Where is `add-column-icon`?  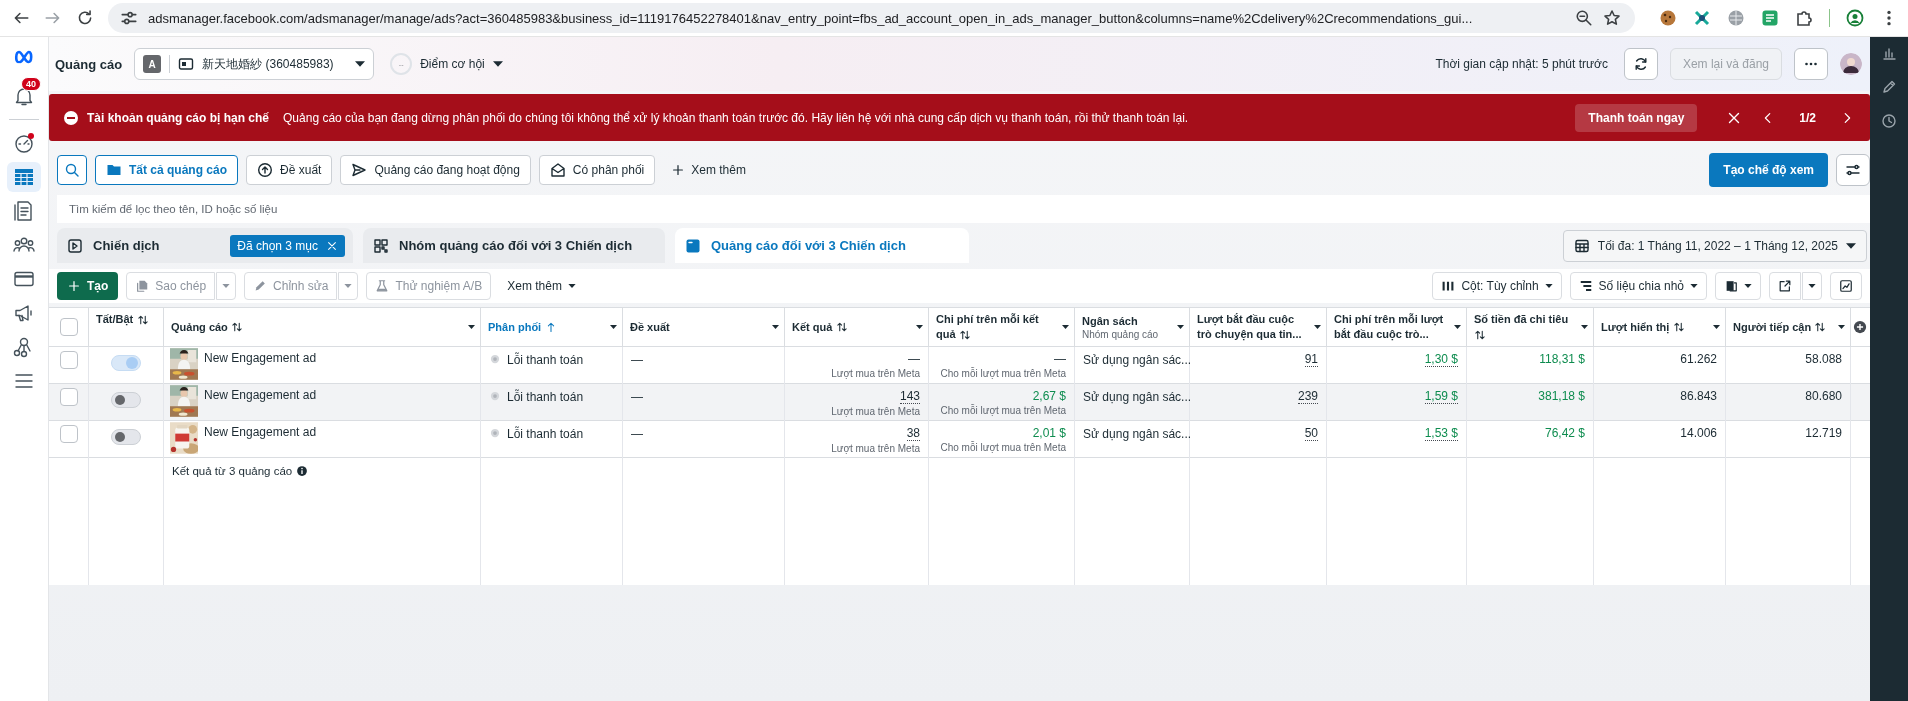 add-column-icon is located at coordinates (1860, 327).